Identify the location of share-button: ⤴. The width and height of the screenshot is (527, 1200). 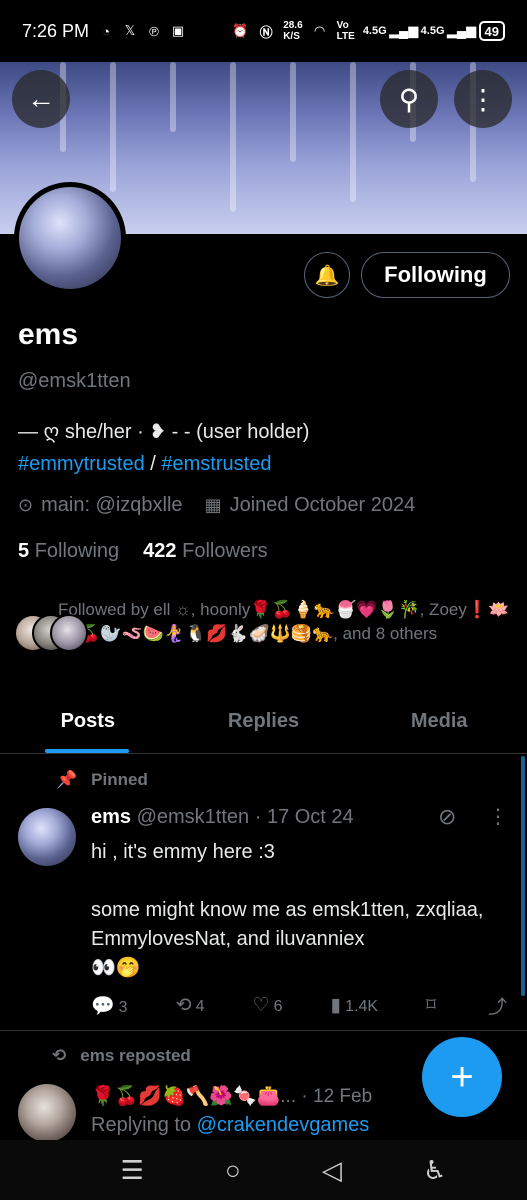
(499, 1005).